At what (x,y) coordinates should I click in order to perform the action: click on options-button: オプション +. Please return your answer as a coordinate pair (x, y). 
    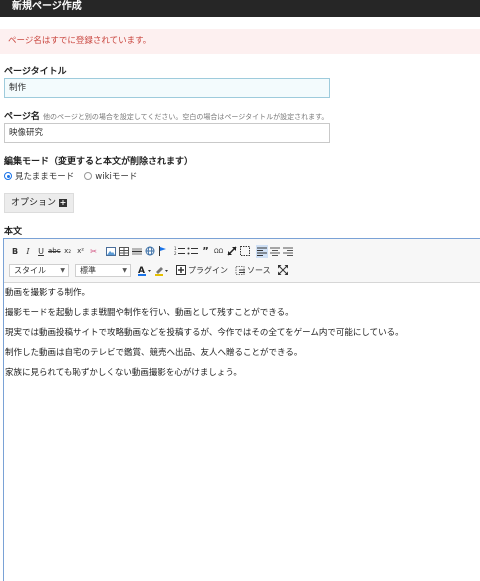
    Looking at the image, I should click on (39, 203).